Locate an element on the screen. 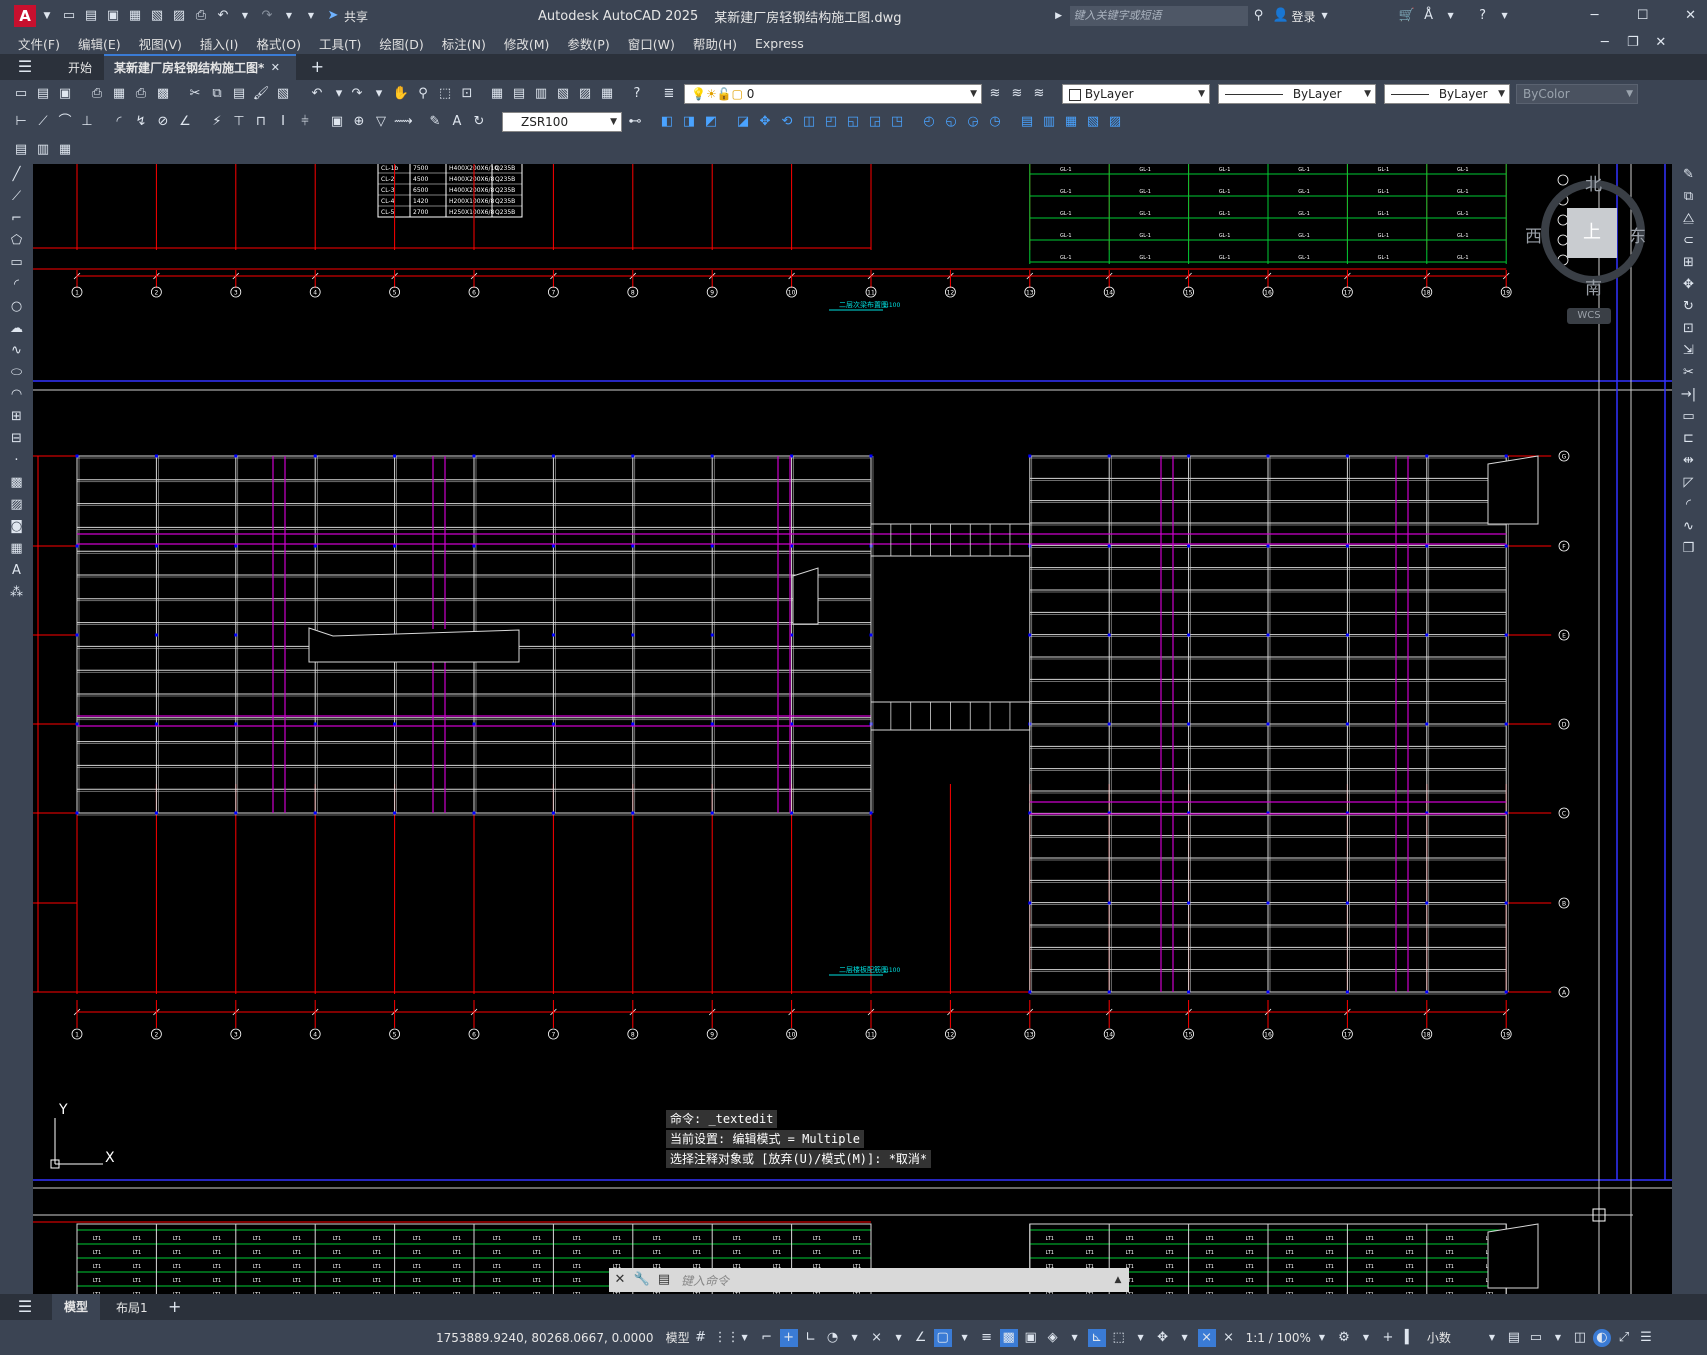 This screenshot has height=1355, width=1707. explode-tool-icon: ❒ is located at coordinates (1688, 549).